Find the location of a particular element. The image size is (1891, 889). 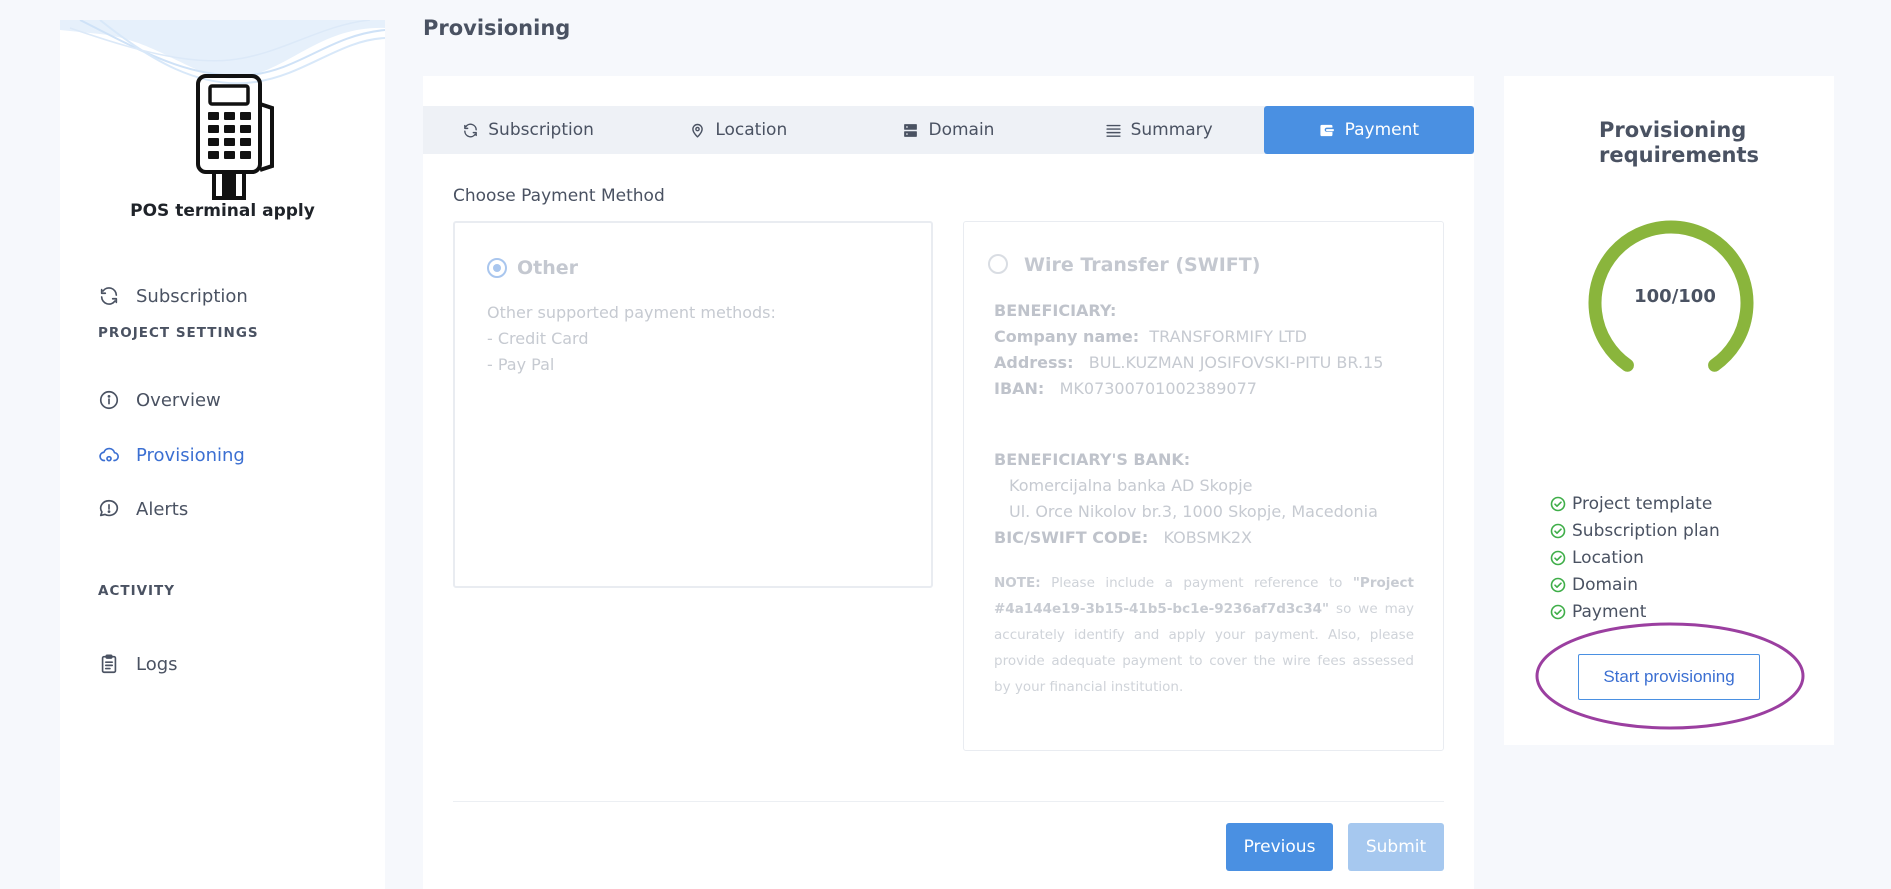

bank-label: BENEFICIARY'S BANK: is located at coordinates (1092, 459).